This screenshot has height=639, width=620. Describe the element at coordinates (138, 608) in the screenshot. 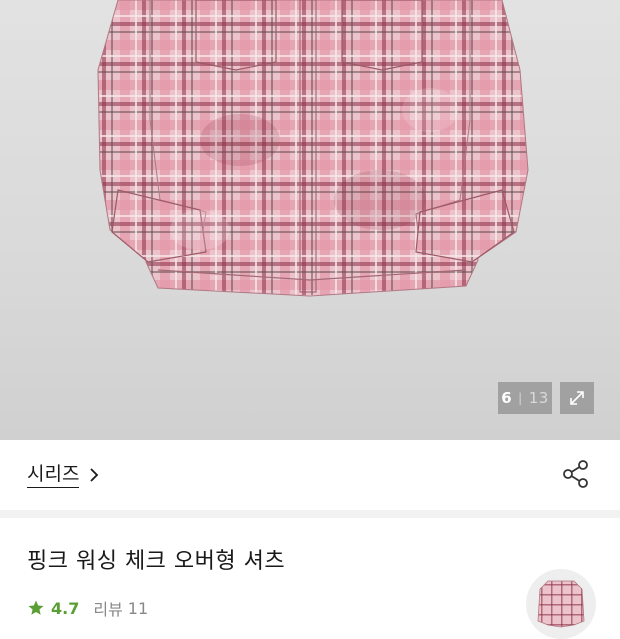

I see `review-count: 11` at that location.